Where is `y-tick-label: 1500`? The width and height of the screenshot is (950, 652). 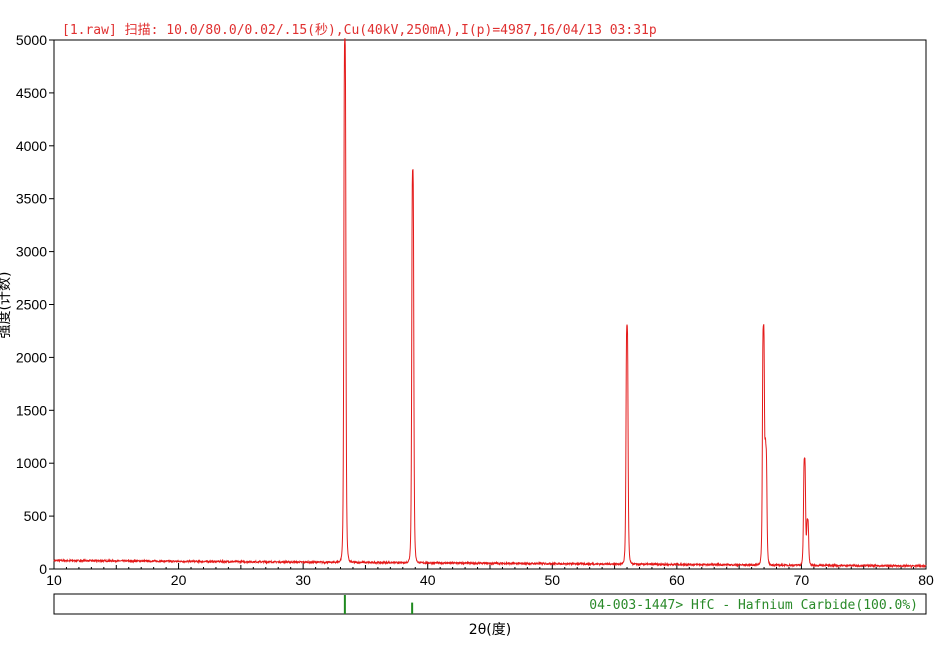
y-tick-label: 1500 is located at coordinates (31, 410).